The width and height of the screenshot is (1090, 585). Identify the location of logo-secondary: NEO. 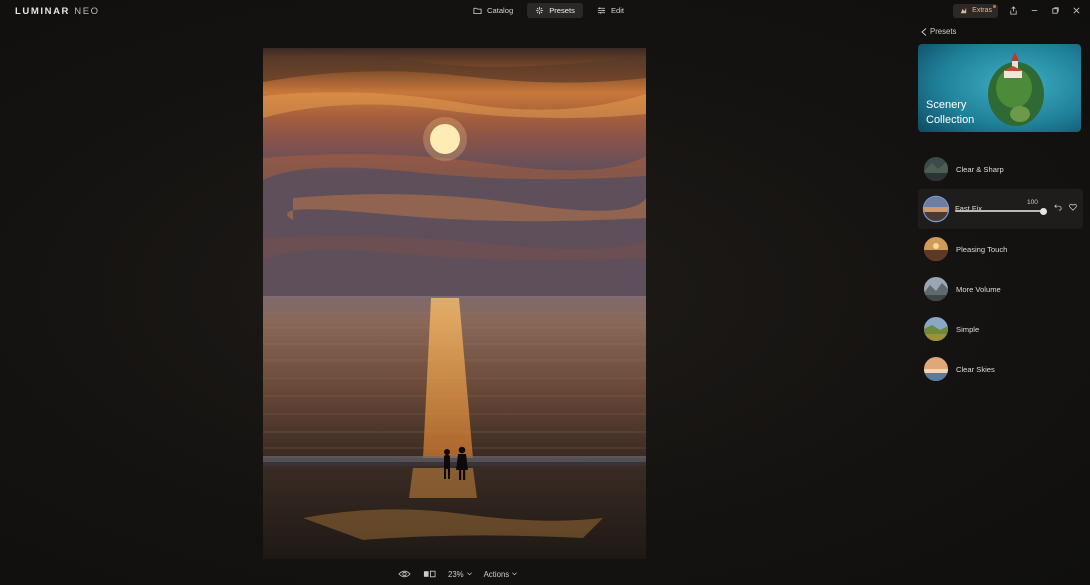
(87, 11).